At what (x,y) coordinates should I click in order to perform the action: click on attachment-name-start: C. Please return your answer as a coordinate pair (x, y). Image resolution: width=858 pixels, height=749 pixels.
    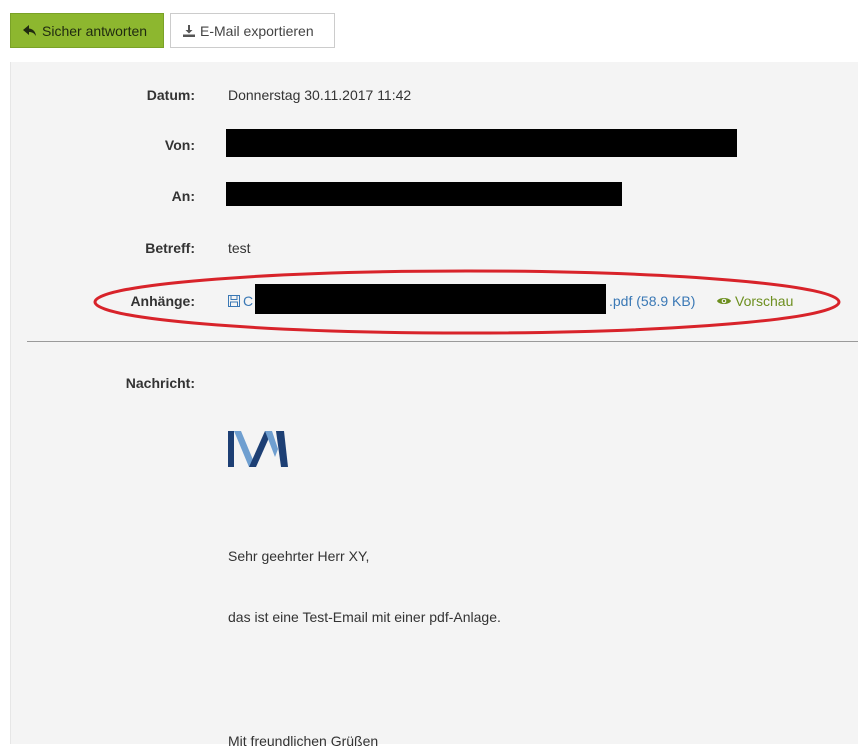
    Looking at the image, I should click on (248, 301).